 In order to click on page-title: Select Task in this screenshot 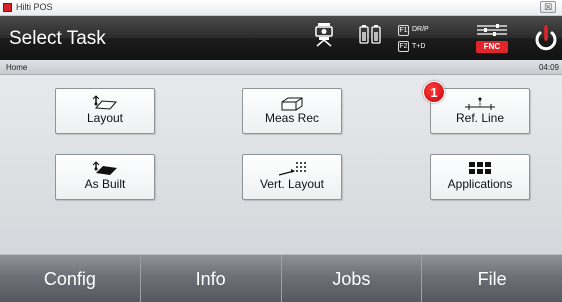, I will do `click(57, 38)`.